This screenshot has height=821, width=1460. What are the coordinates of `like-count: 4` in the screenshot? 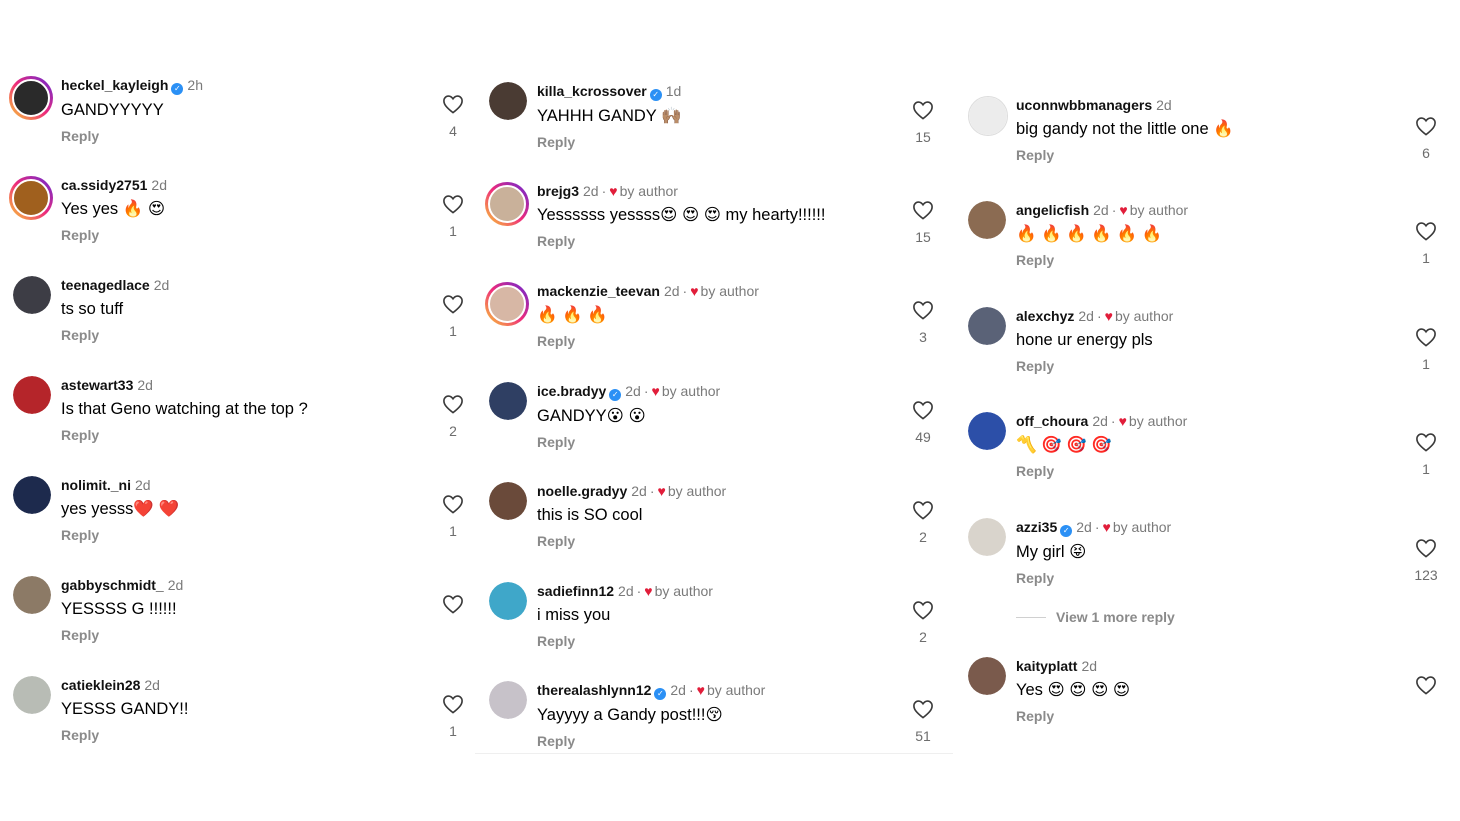 It's located at (453, 131).